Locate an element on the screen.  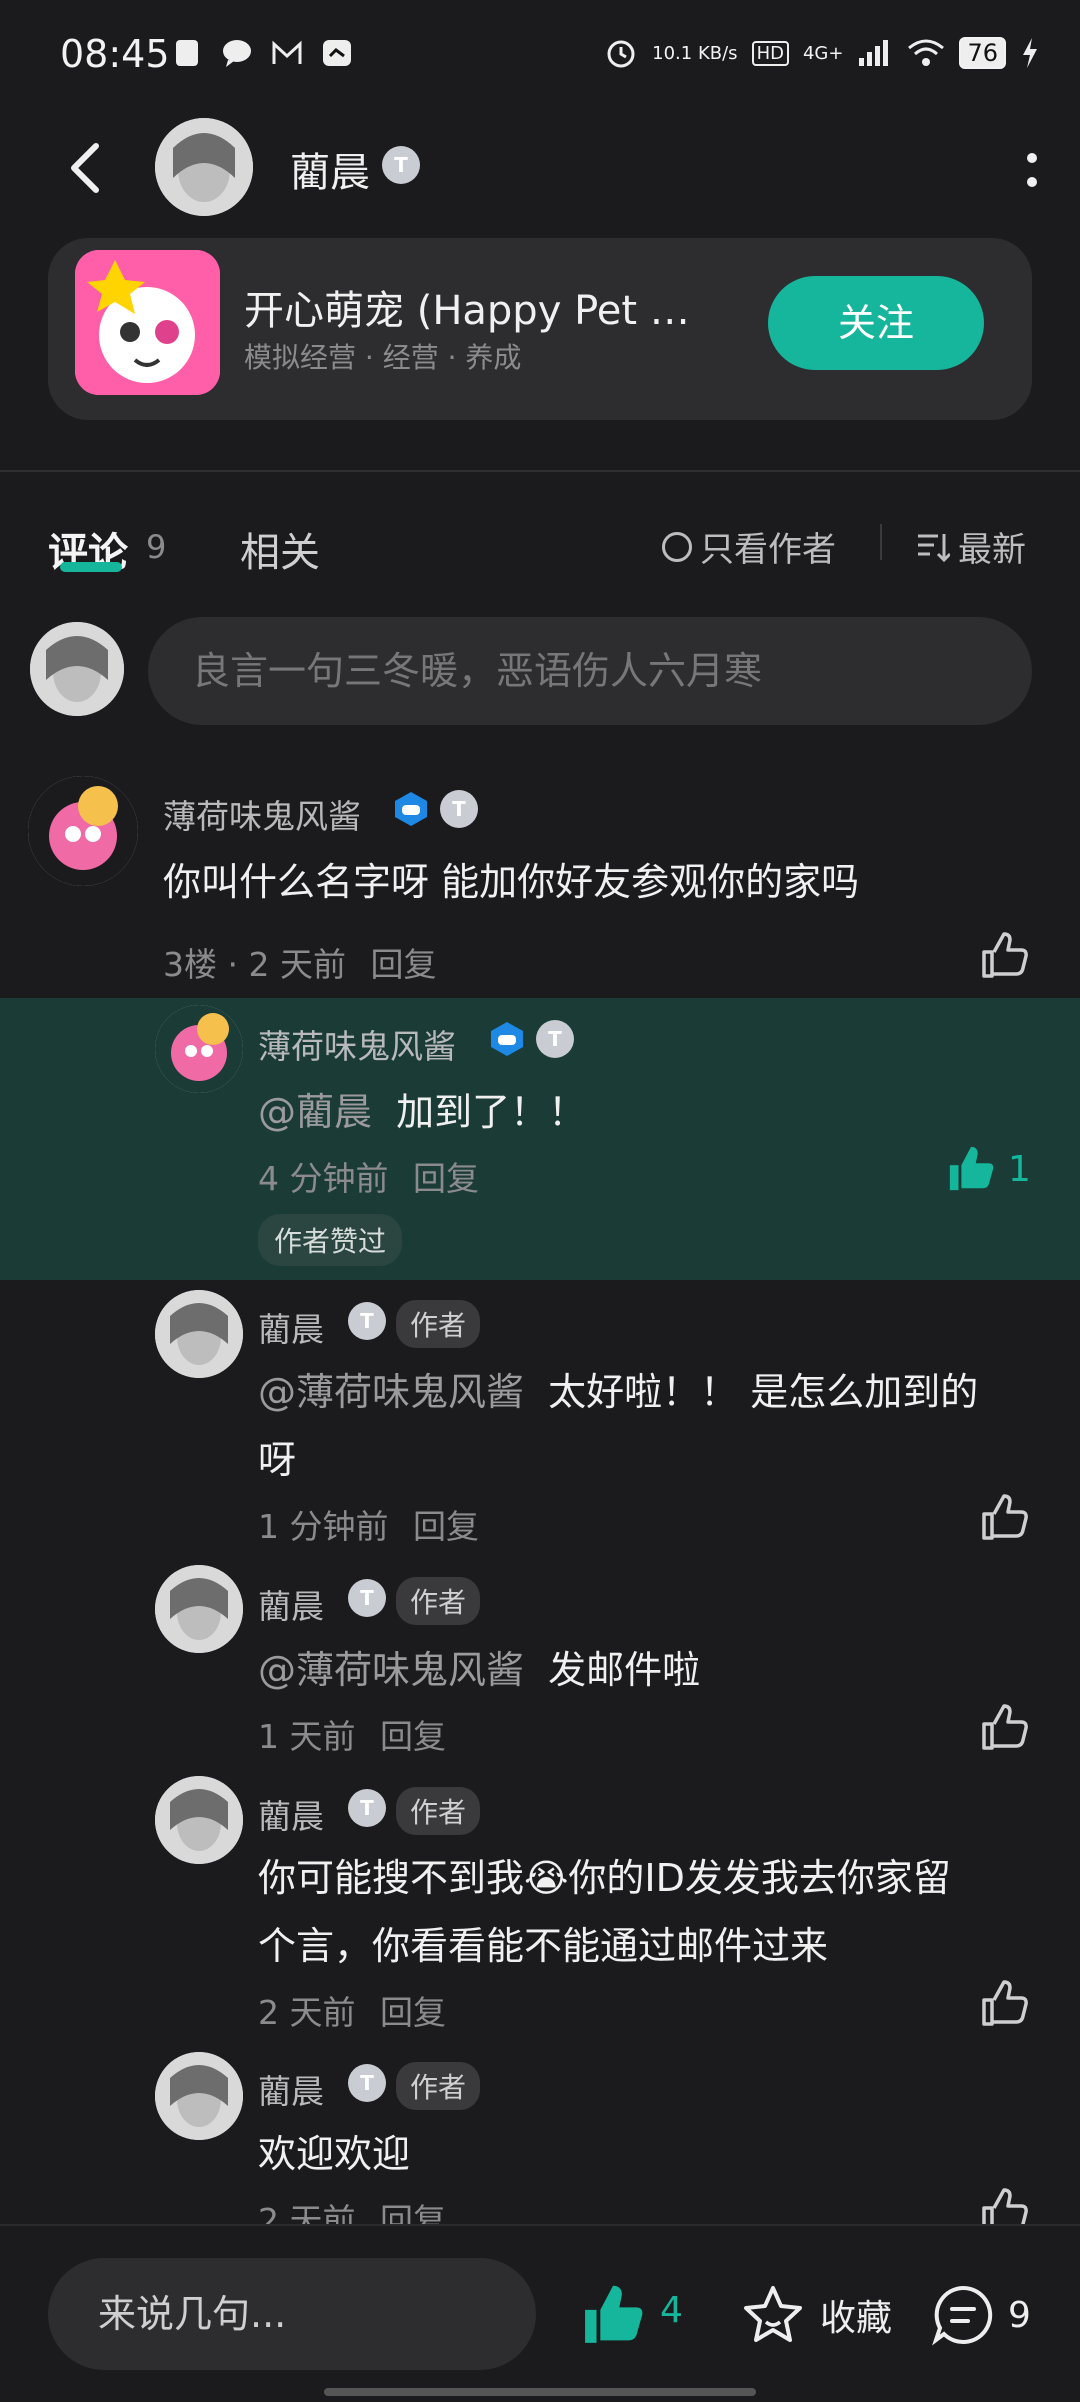
reply-time: 2 天前 is located at coordinates (307, 2012).